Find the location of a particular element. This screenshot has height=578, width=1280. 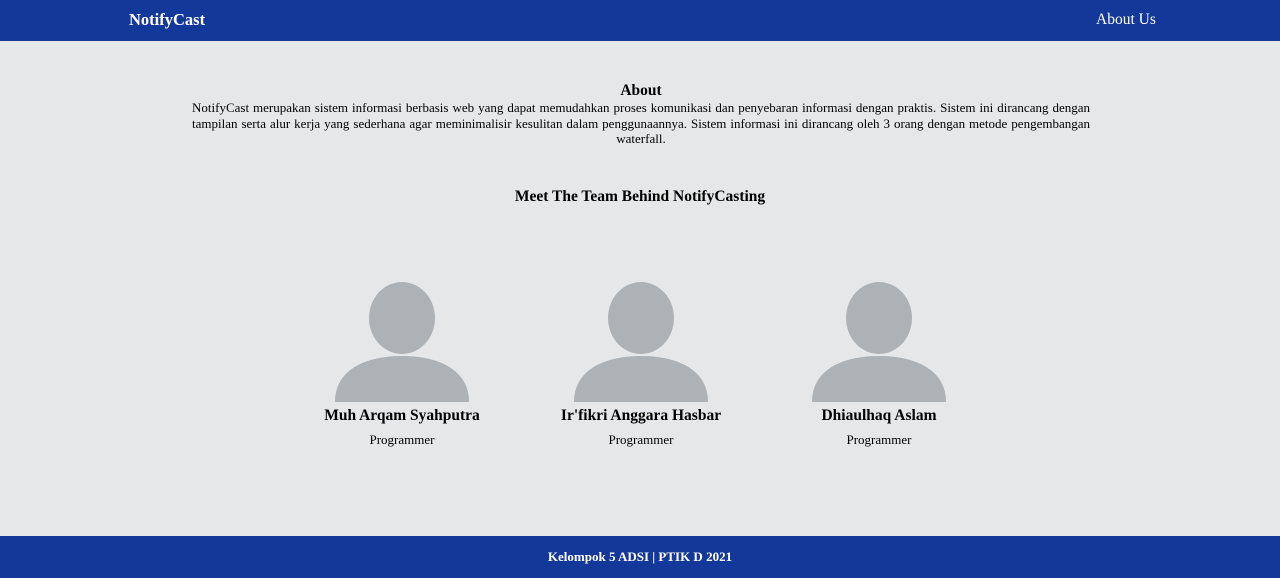

team-member-card: Muh Arqam Syahputra Programmer is located at coordinates (402, 365).